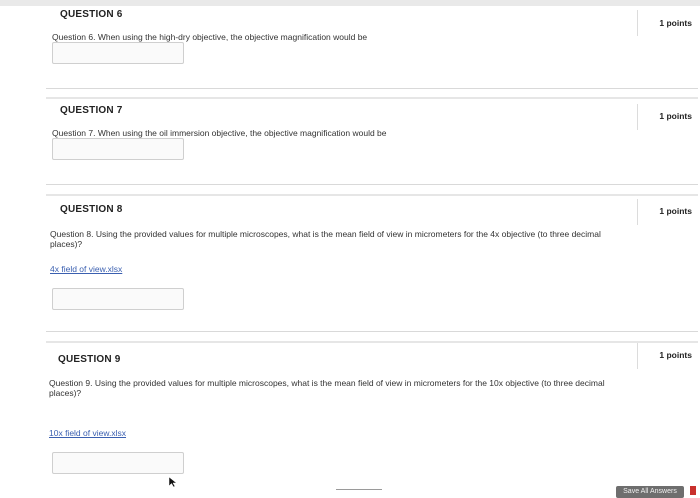 This screenshot has width=700, height=498. Describe the element at coordinates (86, 269) in the screenshot. I see `attachment-link: 4x field of view.xlsx` at that location.